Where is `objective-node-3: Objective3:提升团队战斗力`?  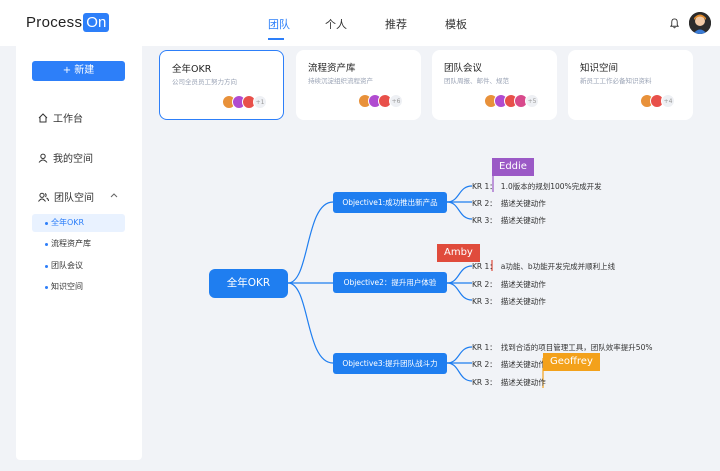 objective-node-3: Objective3:提升团队战斗力 is located at coordinates (390, 363).